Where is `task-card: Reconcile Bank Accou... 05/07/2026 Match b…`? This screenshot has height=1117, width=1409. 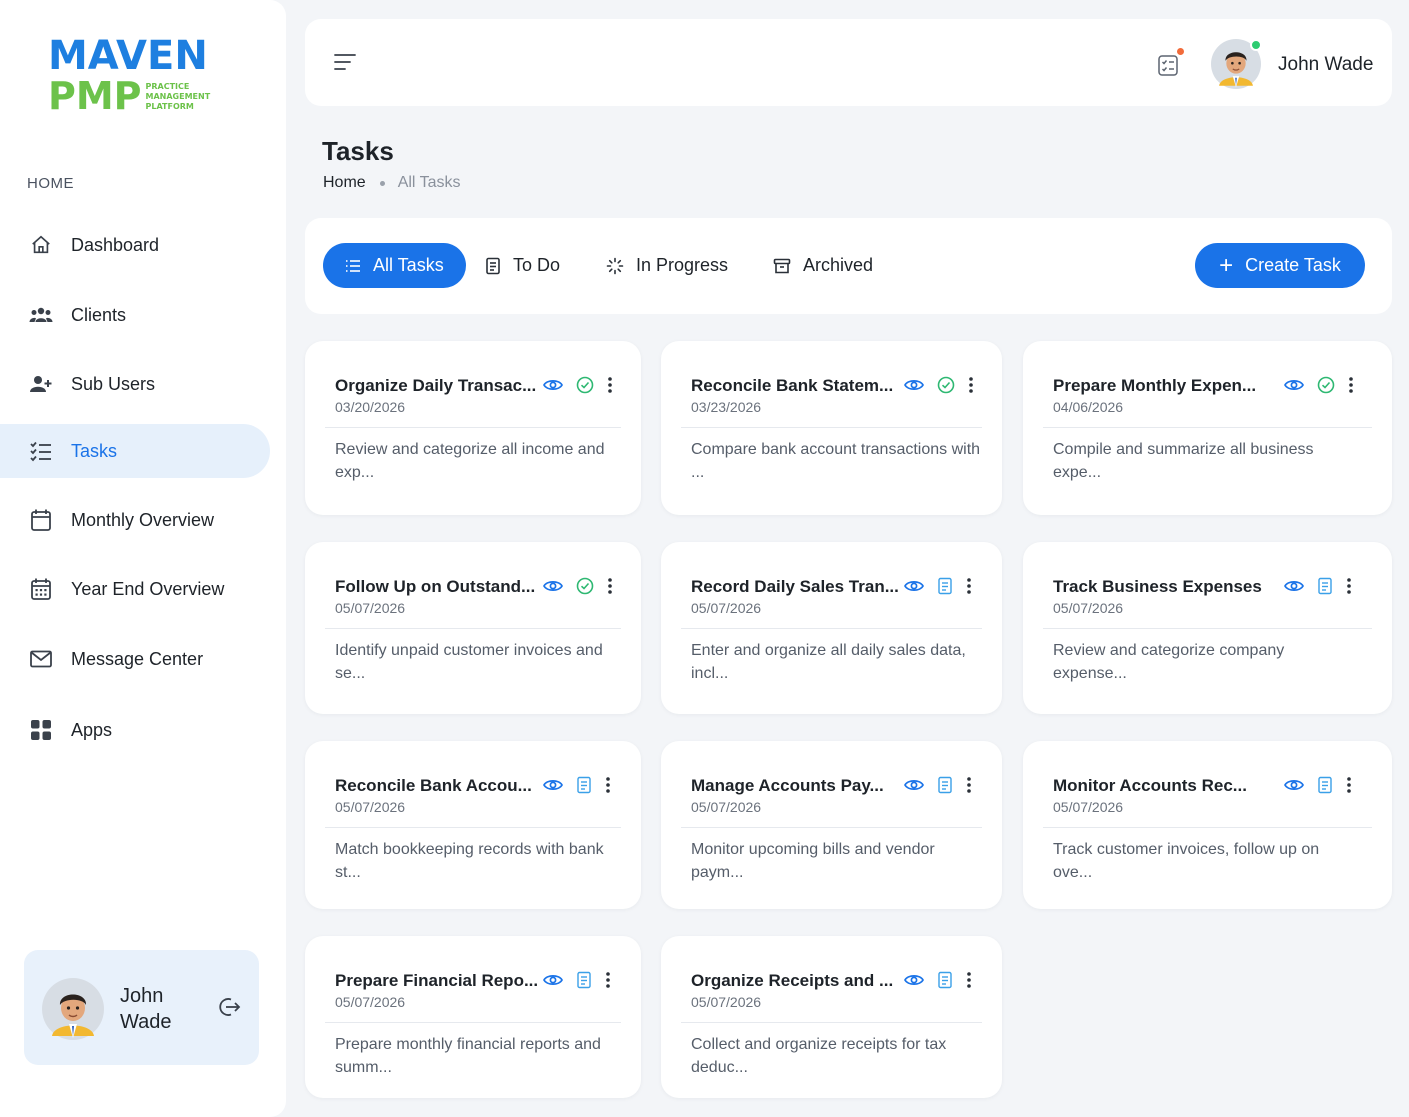
task-card: Reconcile Bank Accou... 05/07/2026 Match b… is located at coordinates (473, 825).